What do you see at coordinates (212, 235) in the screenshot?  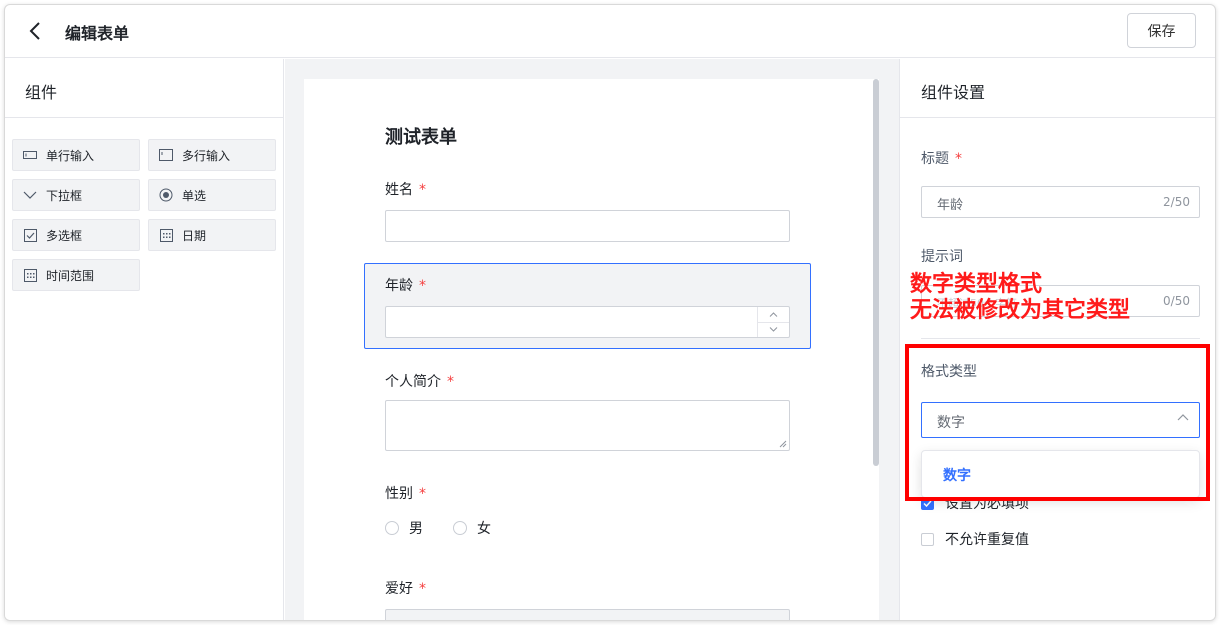 I see `component-date: 日期` at bounding box center [212, 235].